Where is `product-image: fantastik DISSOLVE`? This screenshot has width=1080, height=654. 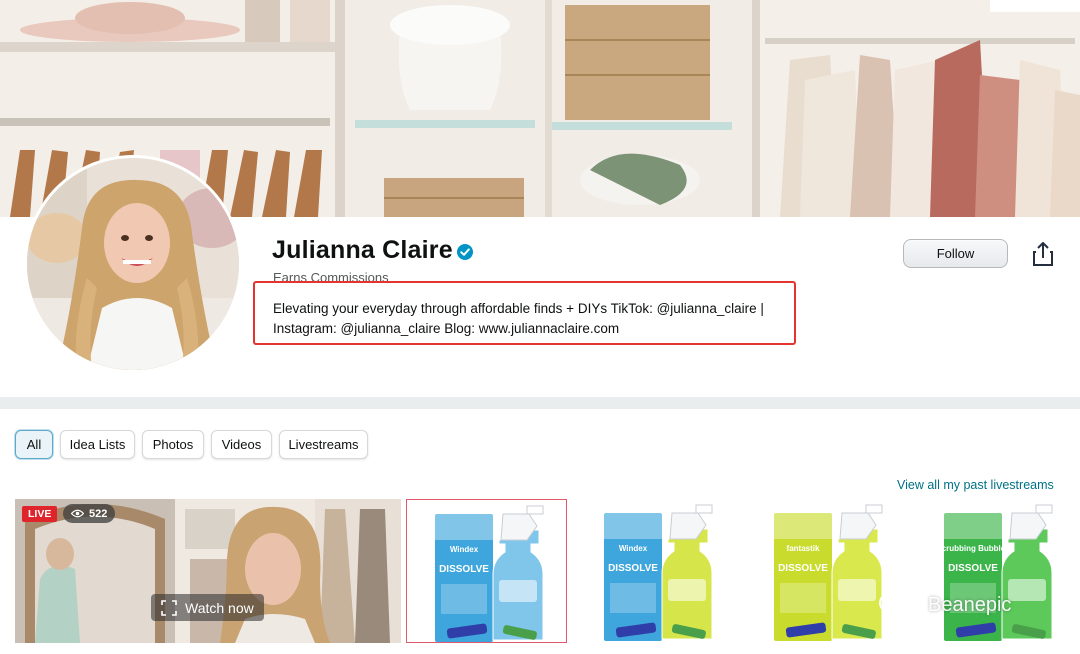 product-image: fantastik DISSOLVE is located at coordinates (828, 572).